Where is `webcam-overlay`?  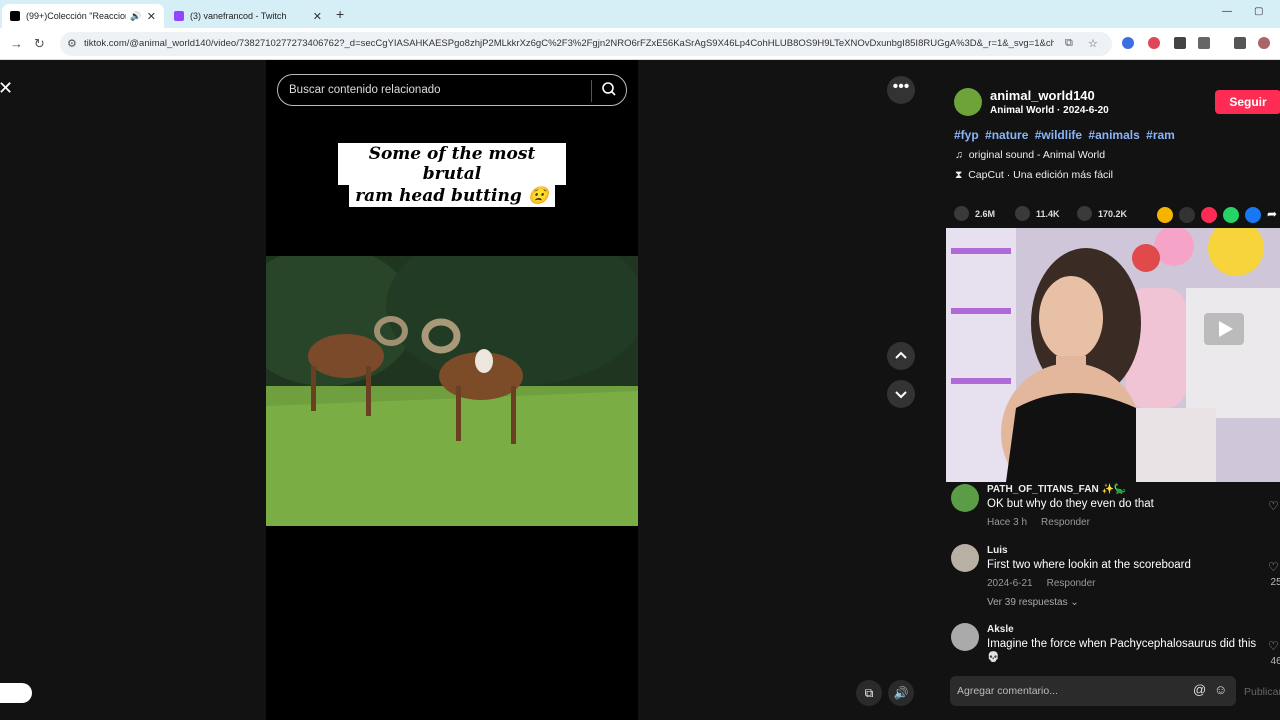
webcam-overlay is located at coordinates (1113, 355).